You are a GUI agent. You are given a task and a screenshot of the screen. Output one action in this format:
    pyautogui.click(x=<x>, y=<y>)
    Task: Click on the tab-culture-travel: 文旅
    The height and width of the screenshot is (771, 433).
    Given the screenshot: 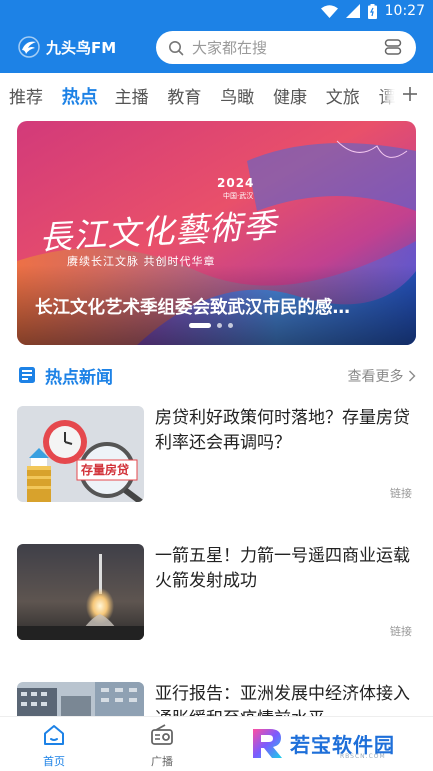 What is the action you would take?
    pyautogui.click(x=352, y=96)
    